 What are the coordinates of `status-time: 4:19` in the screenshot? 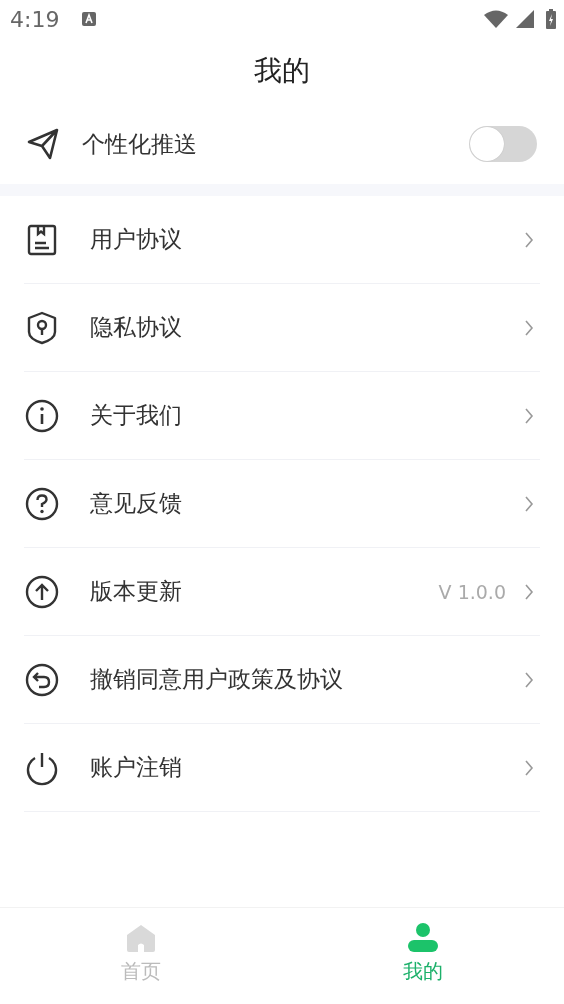 It's located at (35, 19).